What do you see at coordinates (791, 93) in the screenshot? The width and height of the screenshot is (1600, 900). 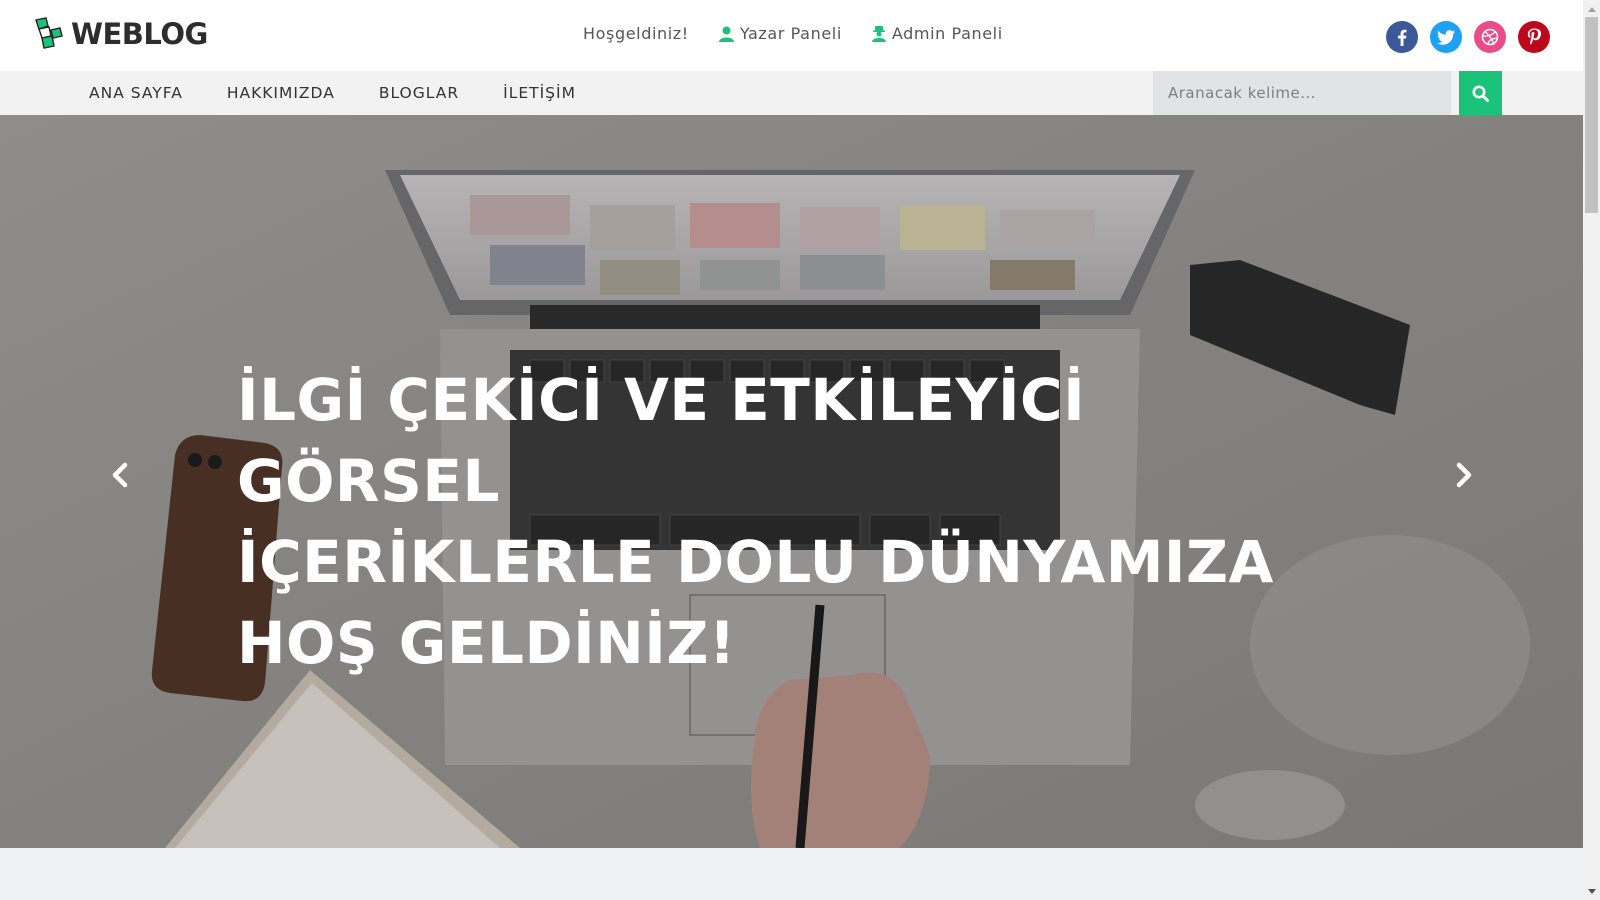 I see `main-menu-bar: ANA SAYFA HAKKIMIZDA BLOGLAR İLETİŞİM` at bounding box center [791, 93].